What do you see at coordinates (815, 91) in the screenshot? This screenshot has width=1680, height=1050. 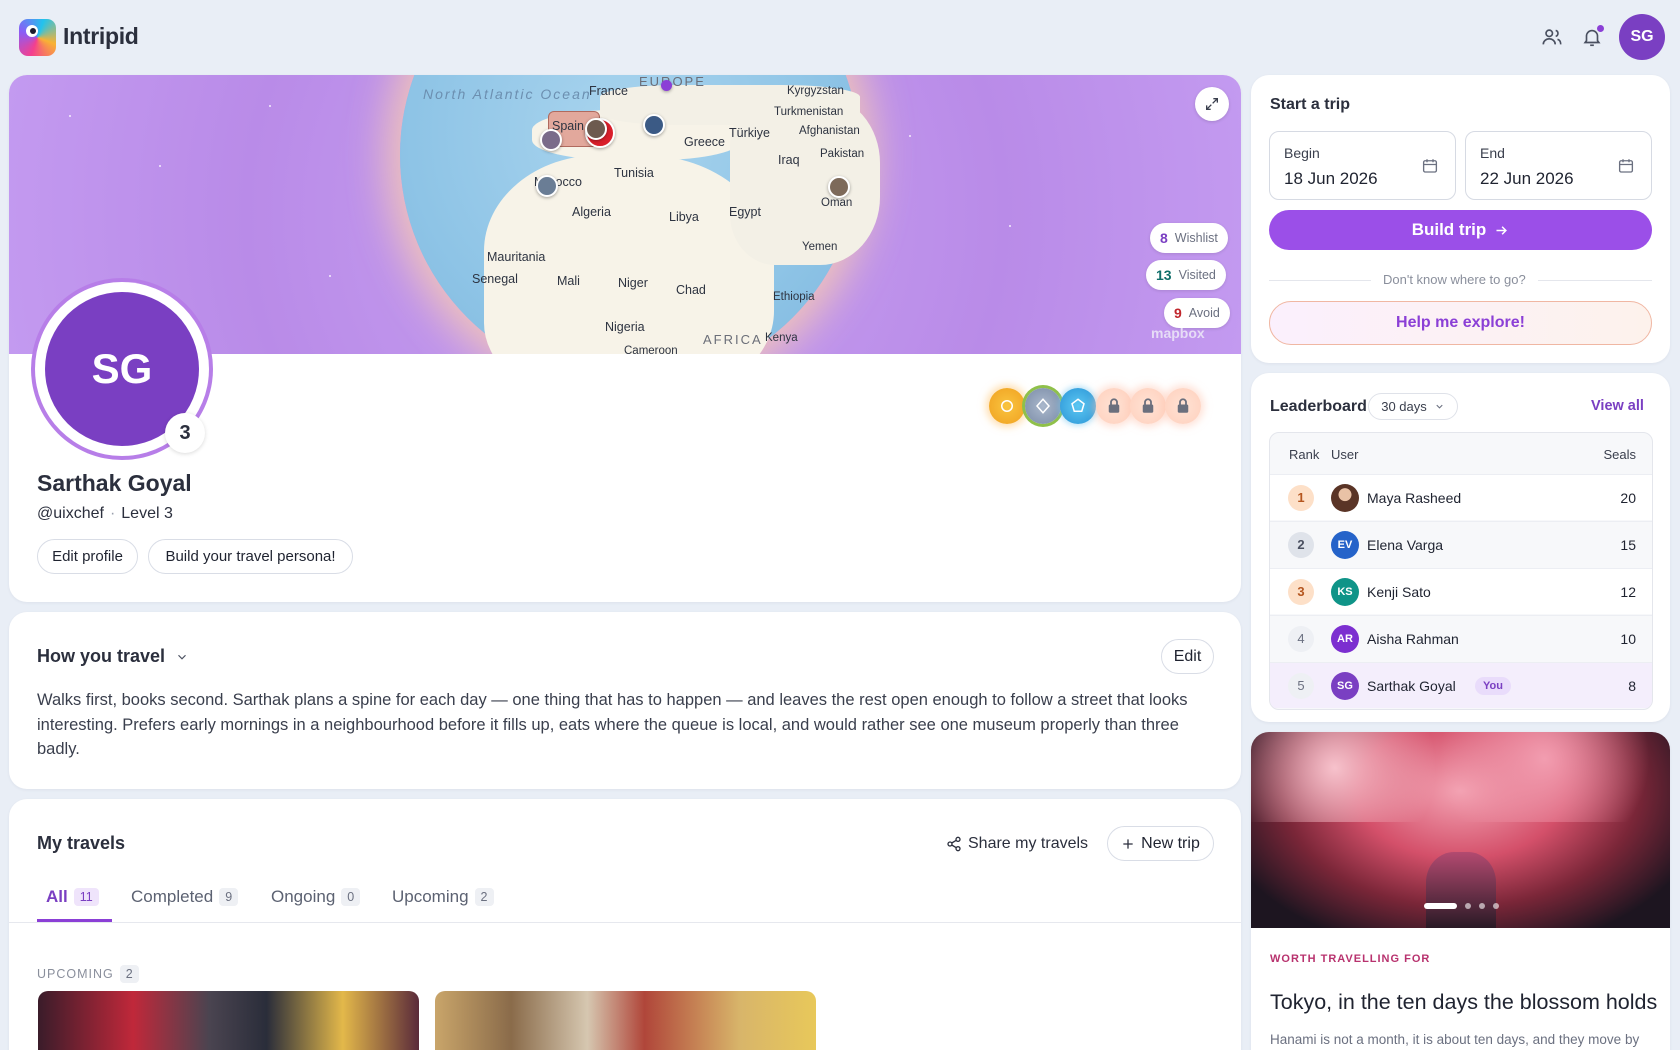 I see `country-label: Kyrgyzstan` at bounding box center [815, 91].